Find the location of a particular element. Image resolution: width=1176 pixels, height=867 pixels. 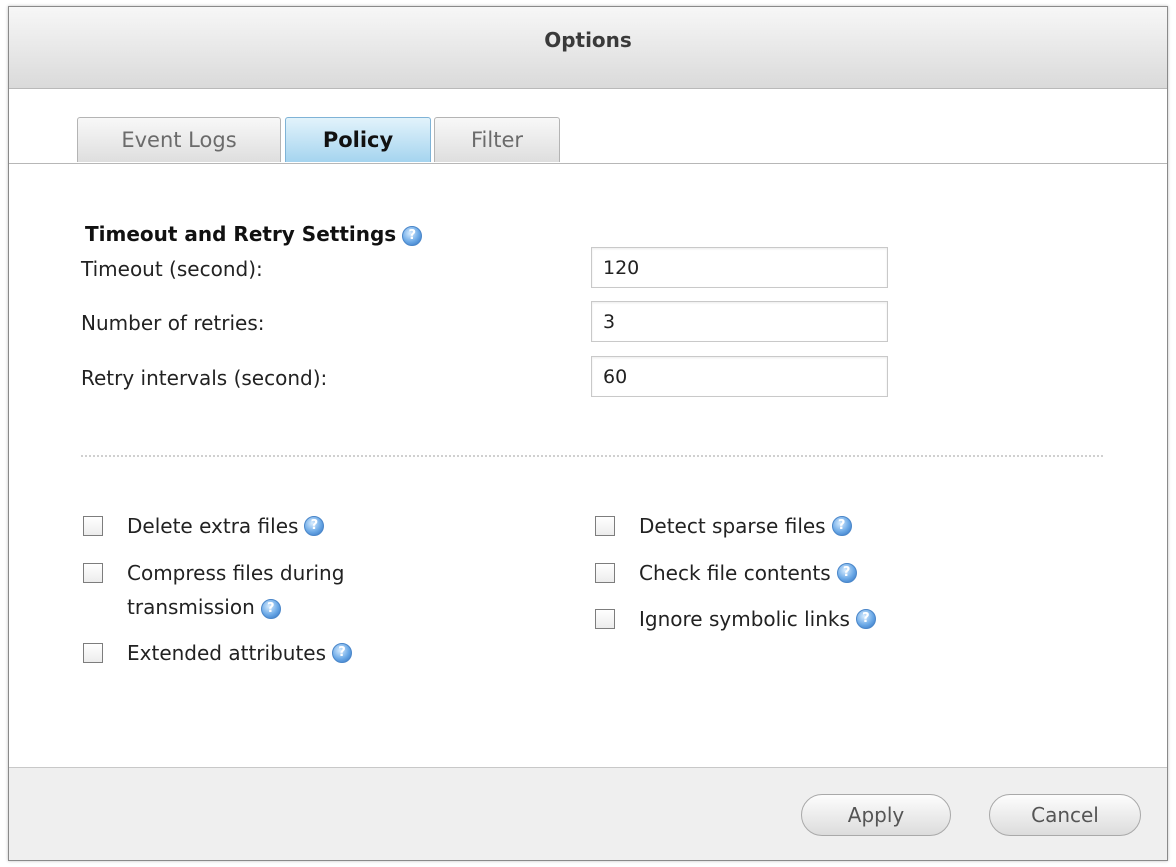

dialog-title: Options is located at coordinates (588, 39).